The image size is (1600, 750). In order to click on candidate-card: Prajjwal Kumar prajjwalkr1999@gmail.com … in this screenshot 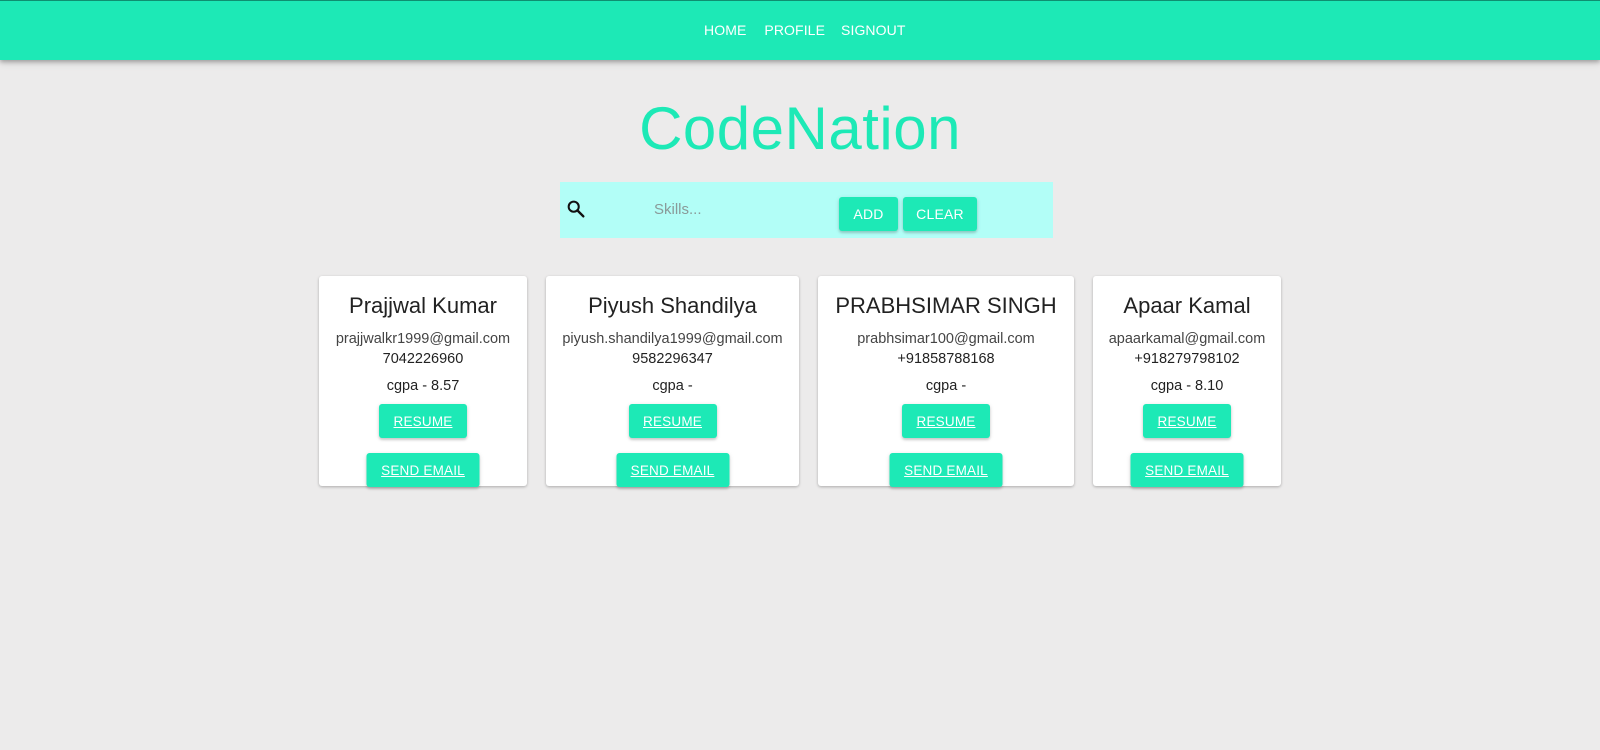, I will do `click(423, 381)`.